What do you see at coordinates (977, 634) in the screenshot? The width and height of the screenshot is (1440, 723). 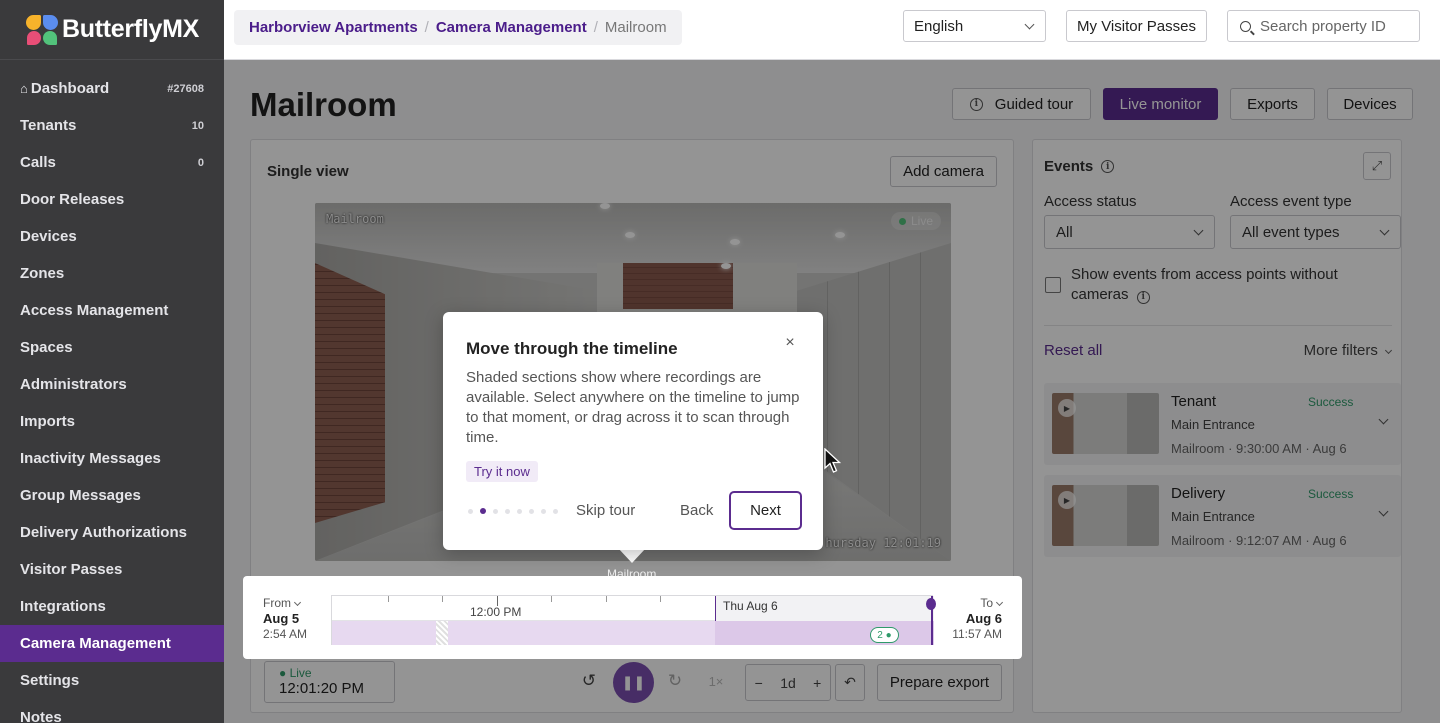 I see `to-time: 11:57 AM` at bounding box center [977, 634].